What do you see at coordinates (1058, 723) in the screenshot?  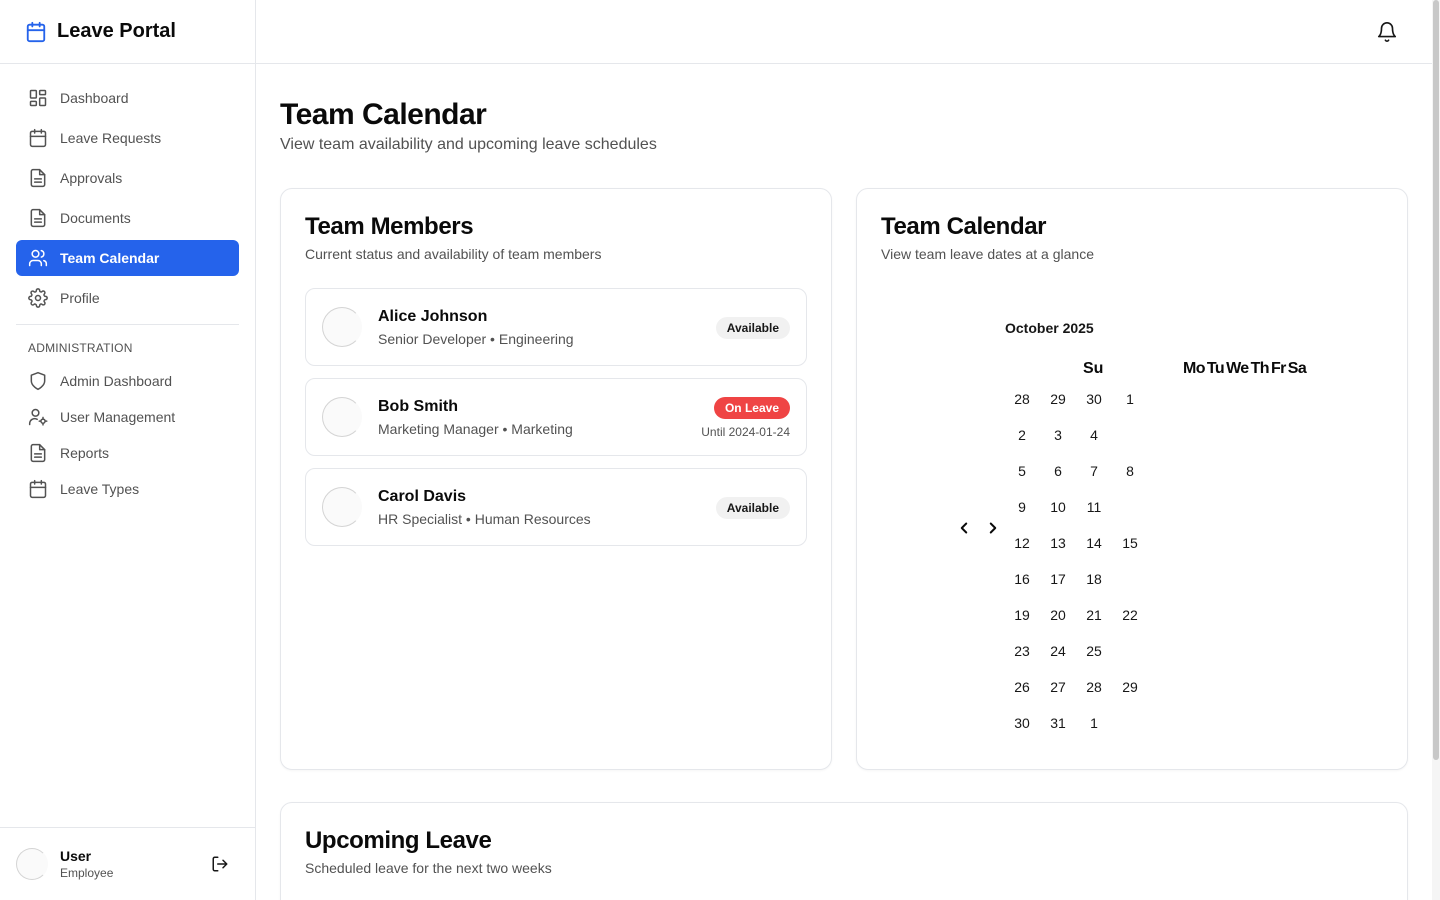 I see `calendar-day: 31` at bounding box center [1058, 723].